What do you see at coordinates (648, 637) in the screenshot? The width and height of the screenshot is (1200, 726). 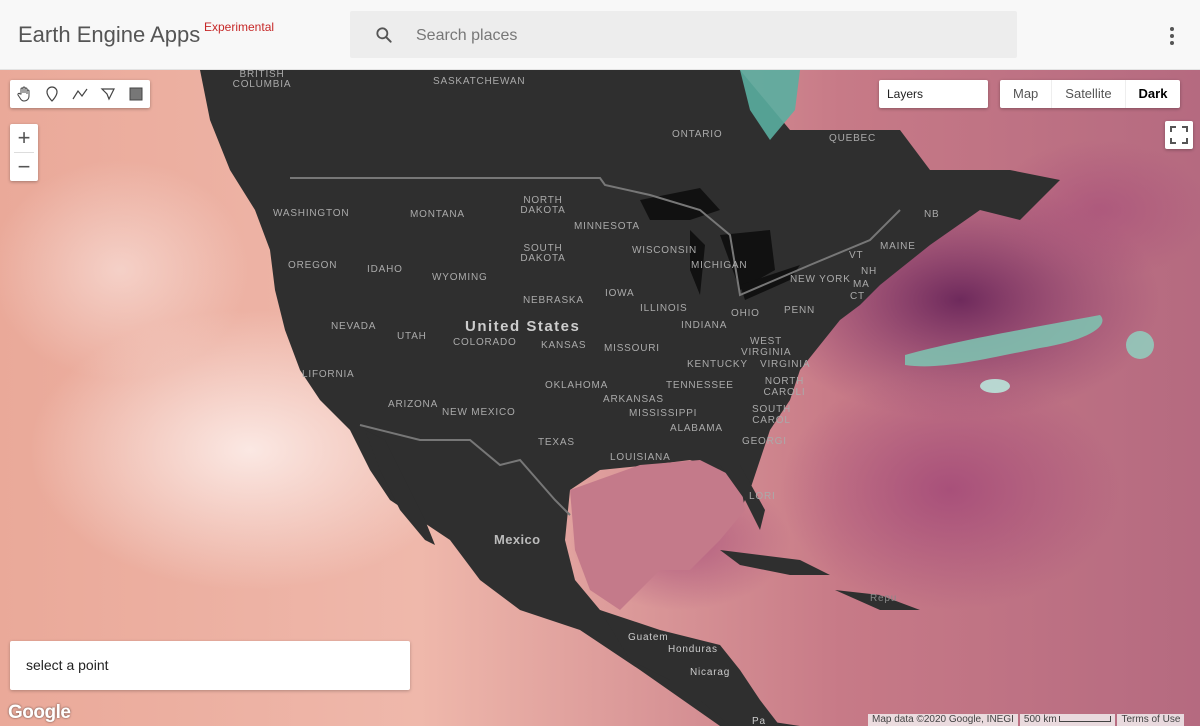 I see `map-label-guatemala: Guatem` at bounding box center [648, 637].